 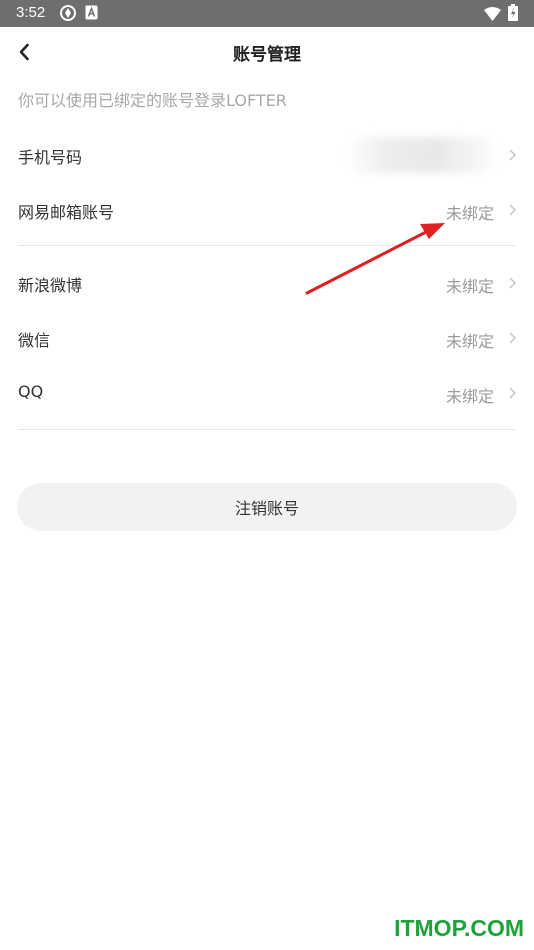 What do you see at coordinates (267, 55) in the screenshot?
I see `page-title: 账号管理` at bounding box center [267, 55].